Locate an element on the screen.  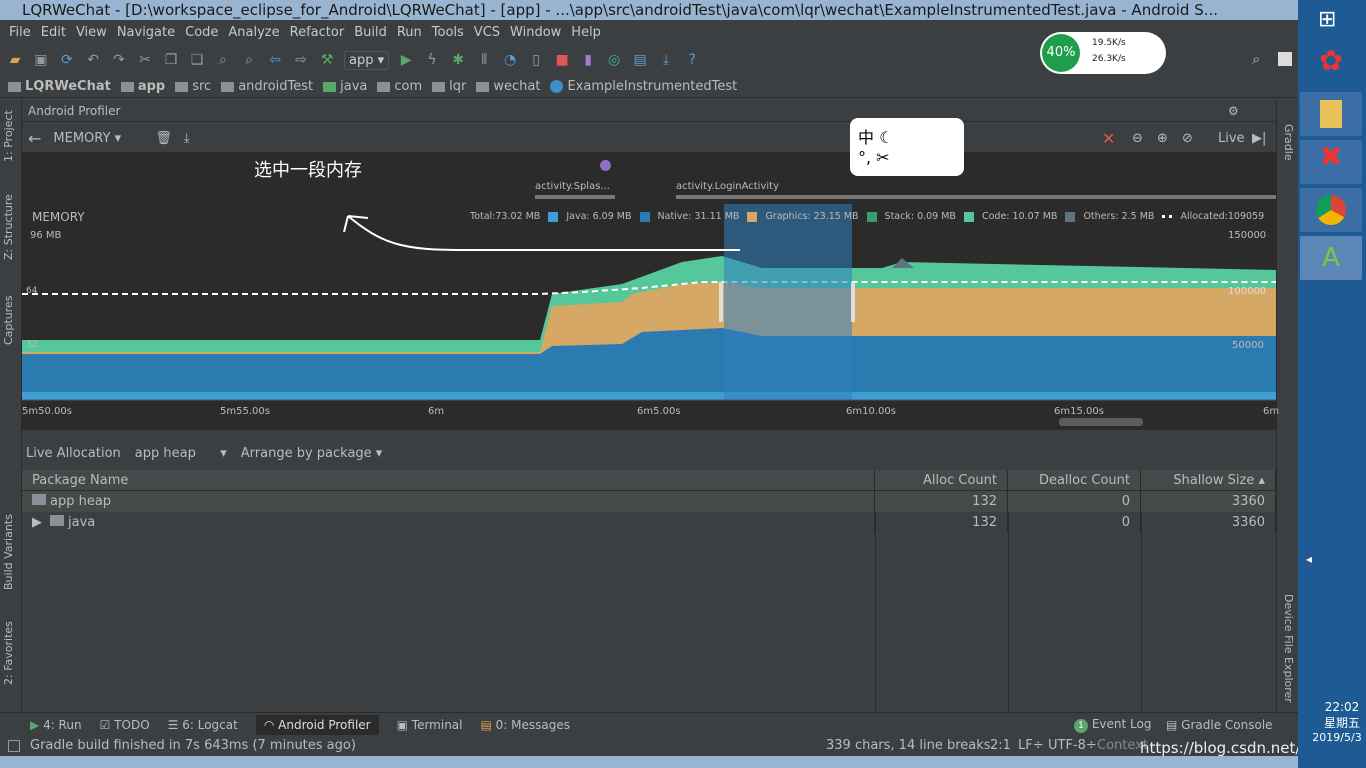
redo-icon: ↷ is located at coordinates (119, 60).